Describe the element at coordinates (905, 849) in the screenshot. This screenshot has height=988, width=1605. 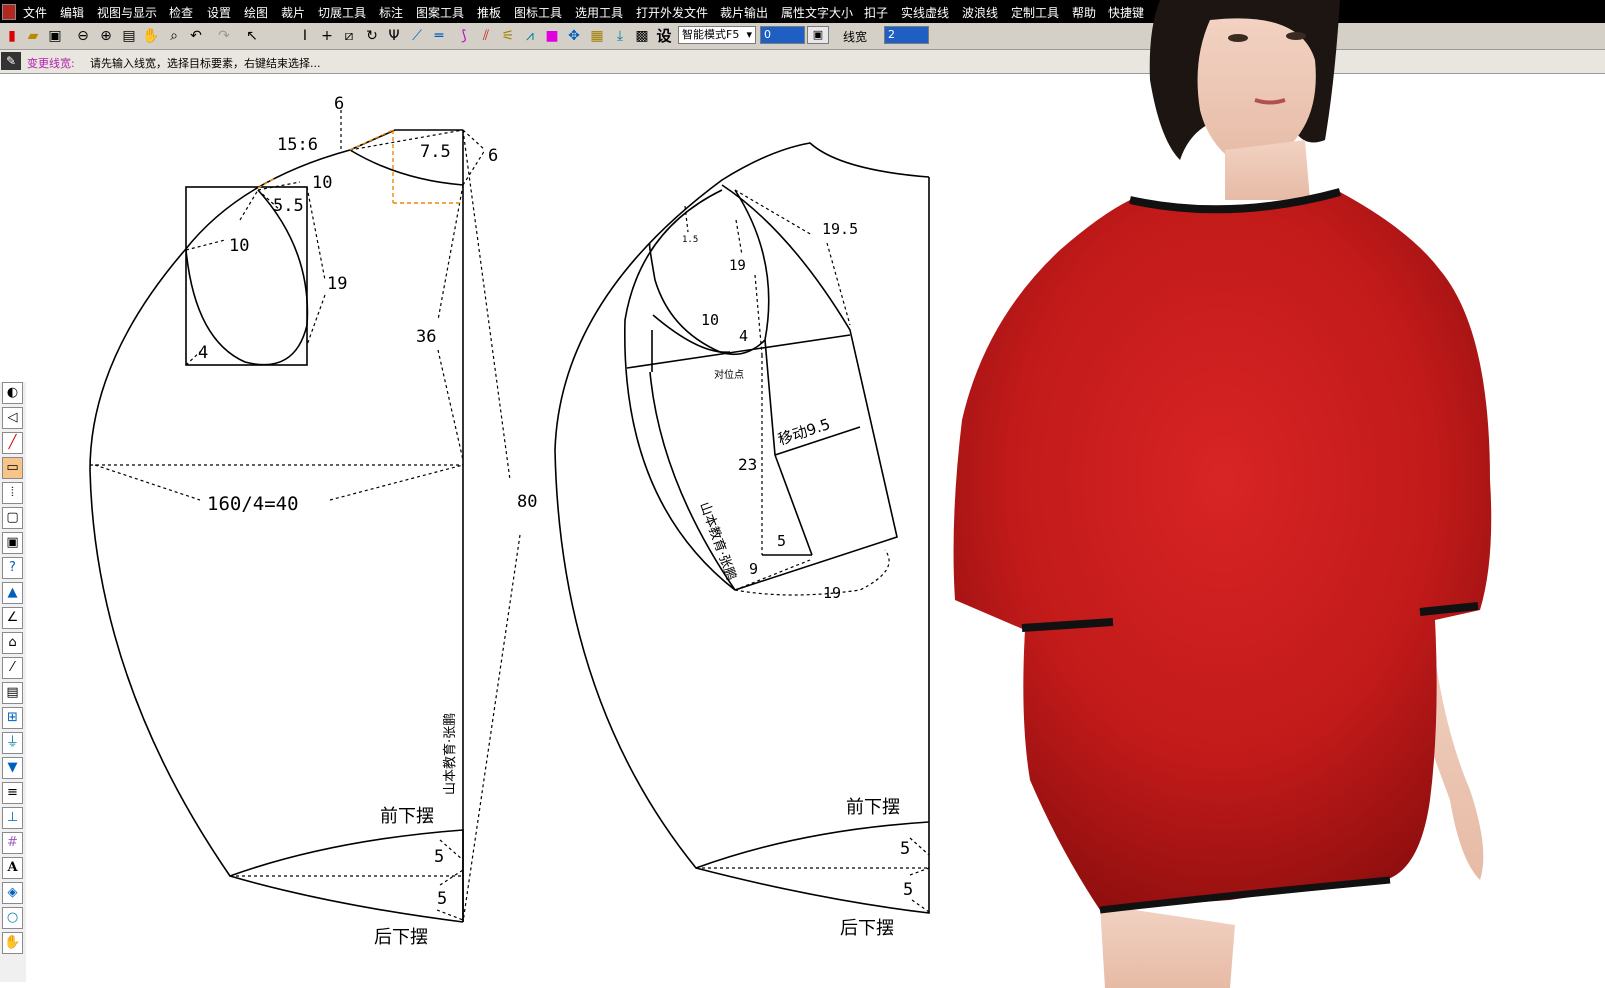
I see `dim-sleeve-hem-5a: 5` at that location.